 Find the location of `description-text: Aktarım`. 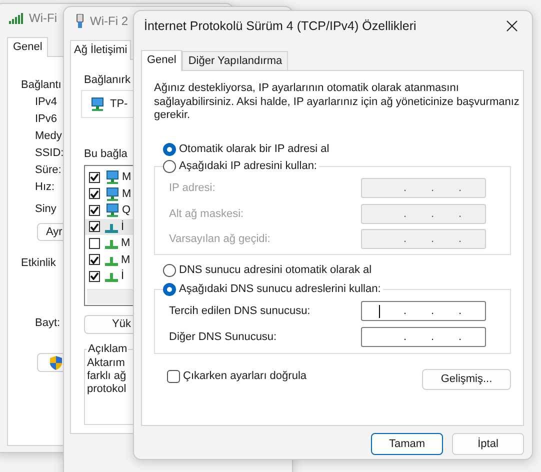

description-text: Aktarım is located at coordinates (106, 363).